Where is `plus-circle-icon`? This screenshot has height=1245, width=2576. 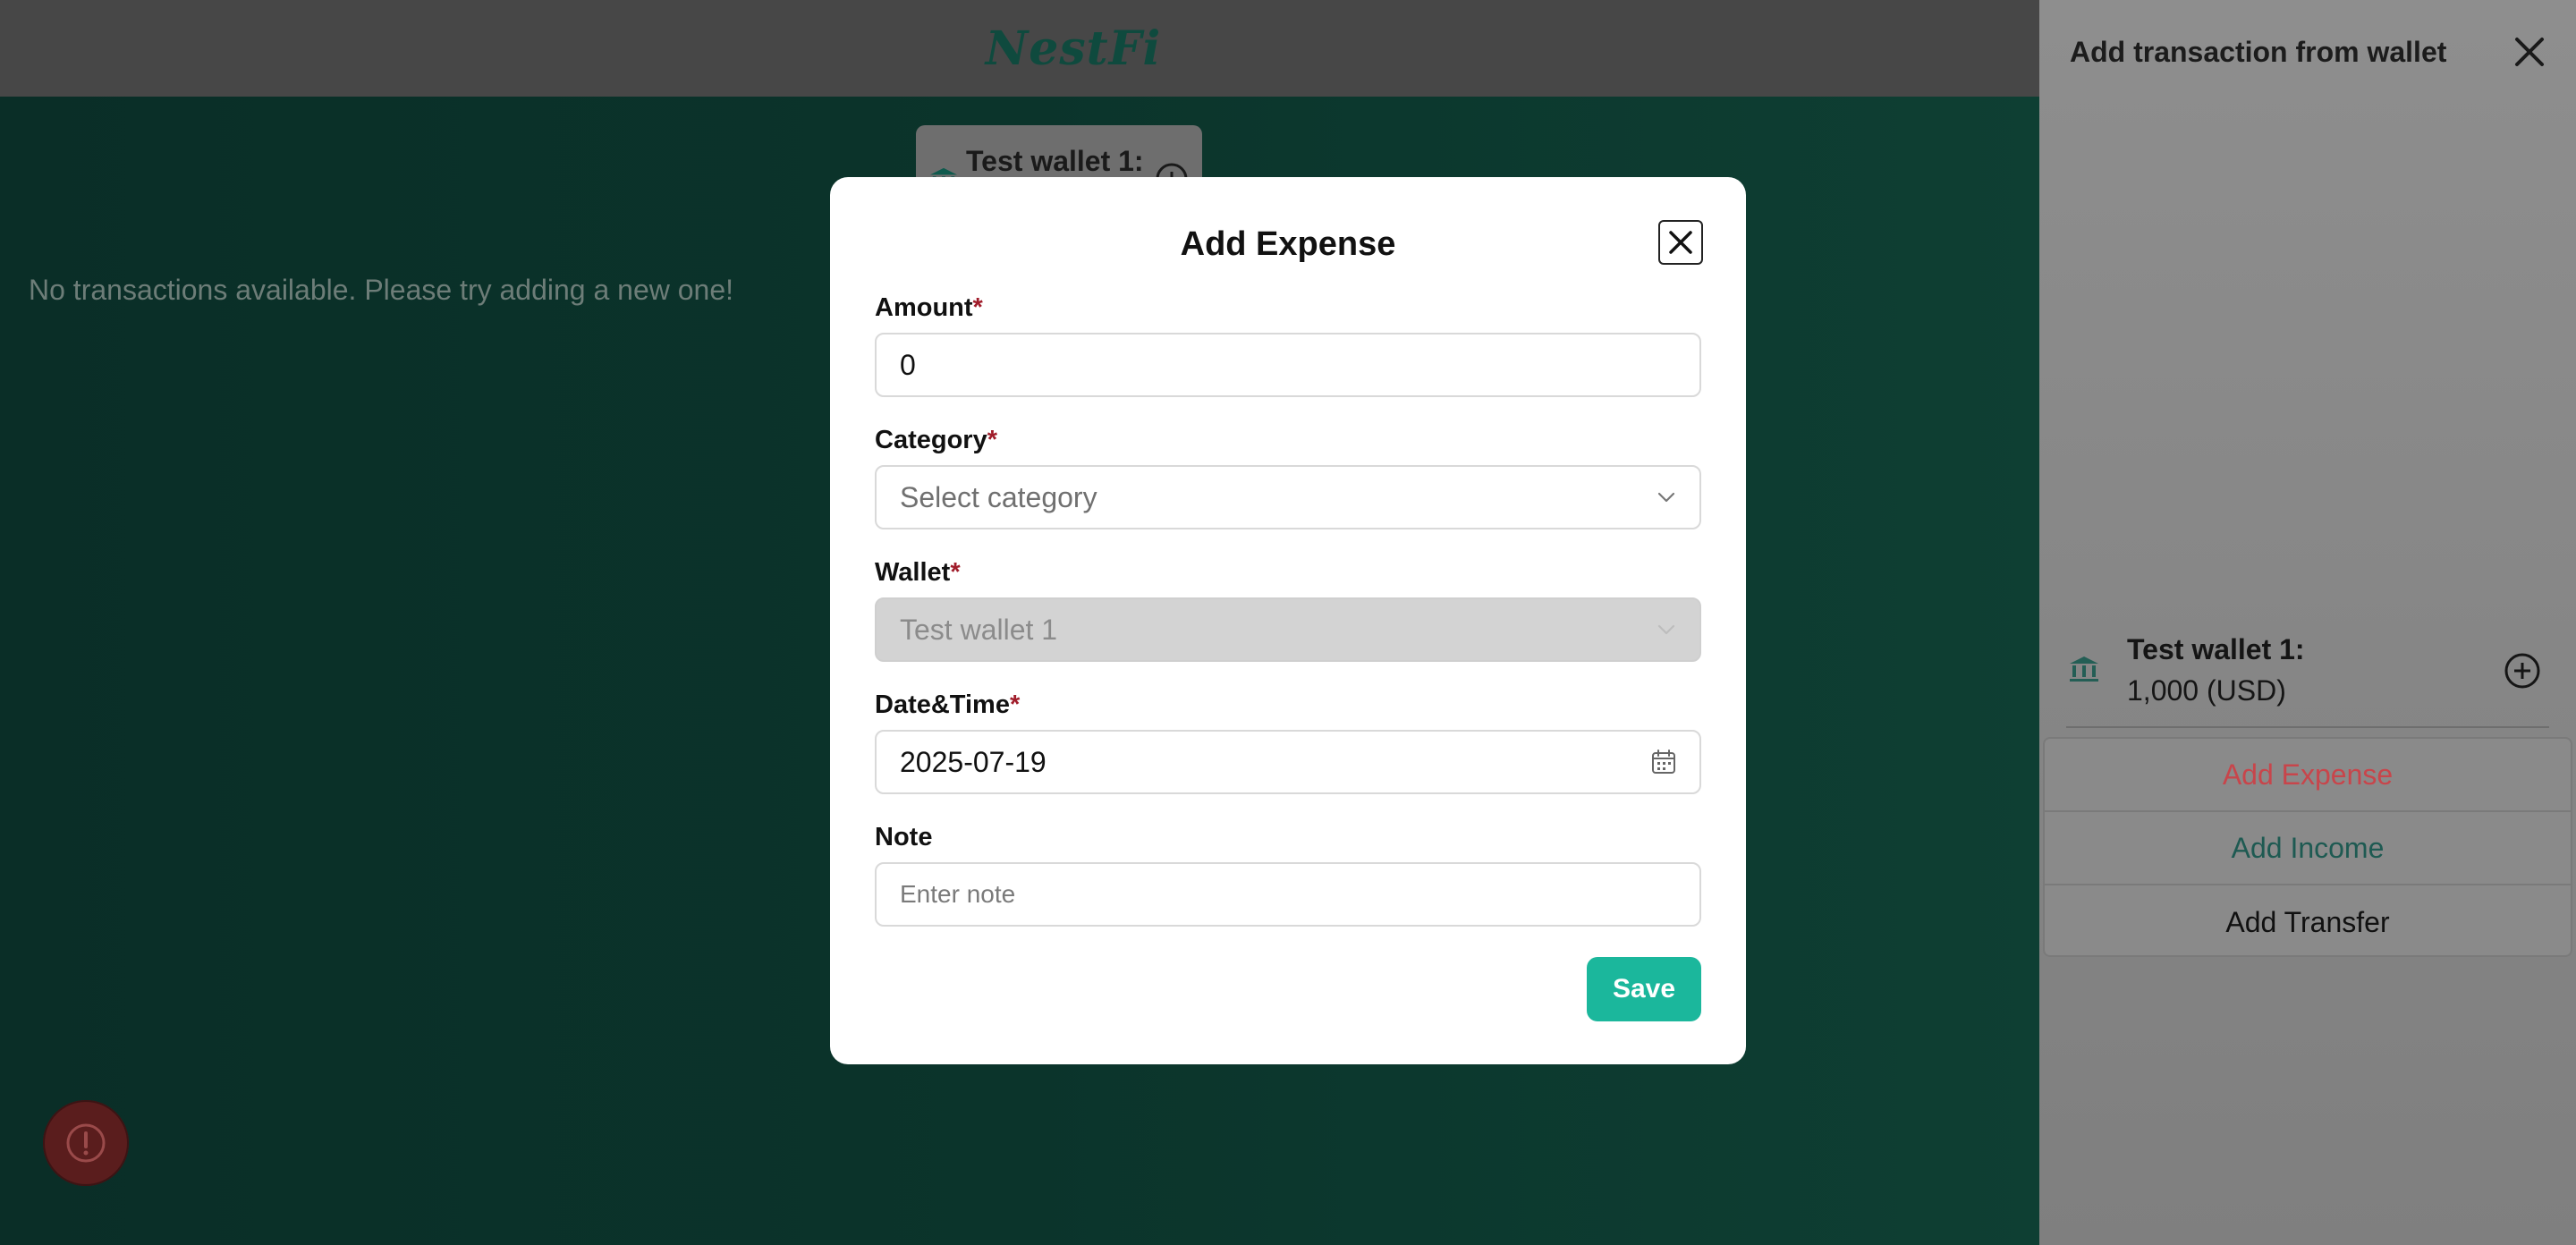 plus-circle-icon is located at coordinates (2522, 670).